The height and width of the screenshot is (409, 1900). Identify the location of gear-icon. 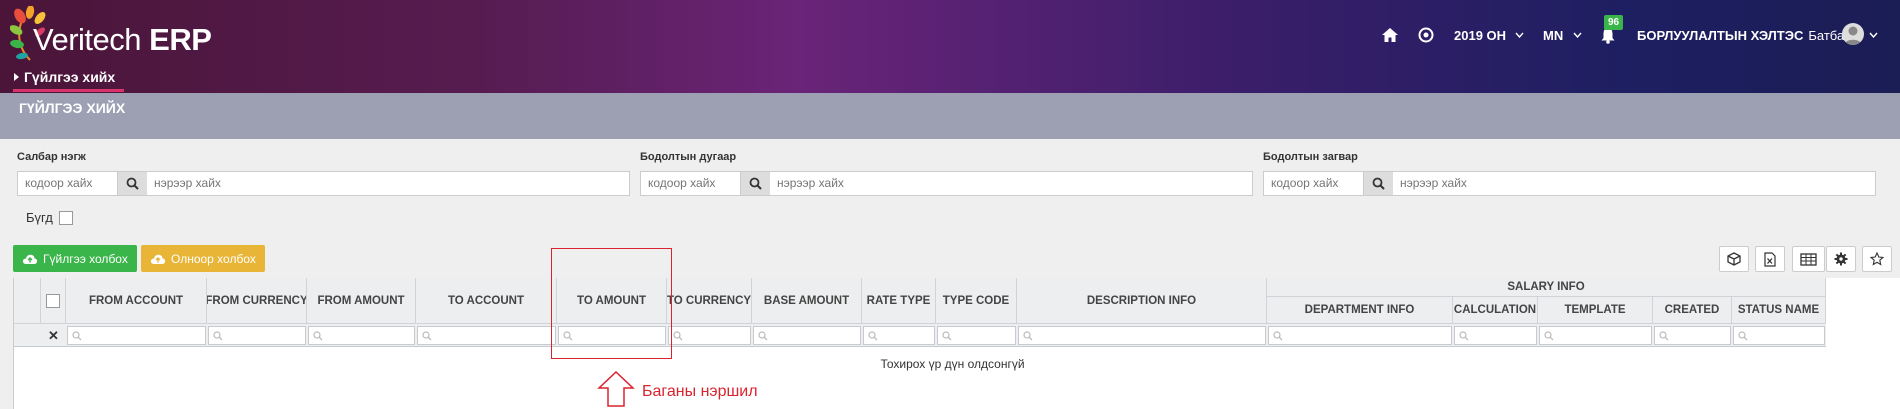
(1841, 259).